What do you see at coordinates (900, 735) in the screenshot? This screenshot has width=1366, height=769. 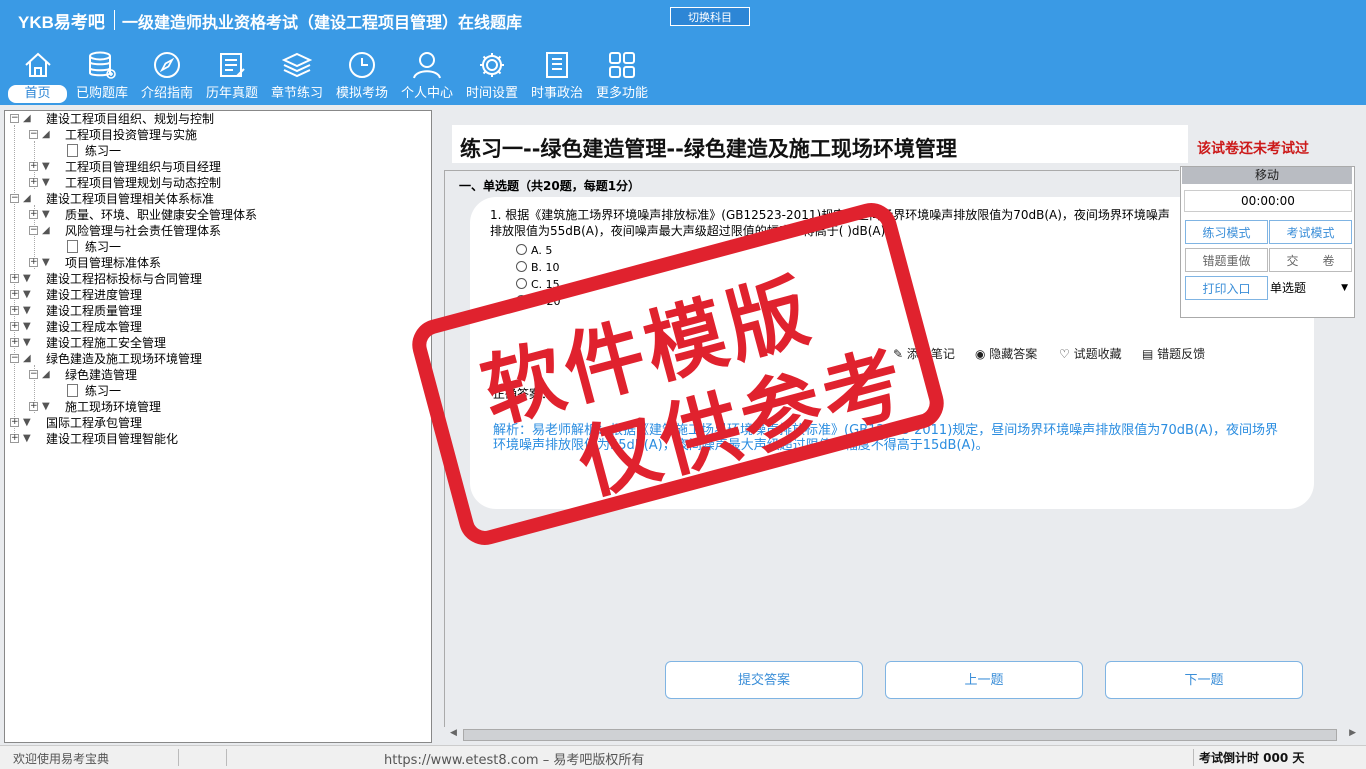 I see `scroll-thumb` at bounding box center [900, 735].